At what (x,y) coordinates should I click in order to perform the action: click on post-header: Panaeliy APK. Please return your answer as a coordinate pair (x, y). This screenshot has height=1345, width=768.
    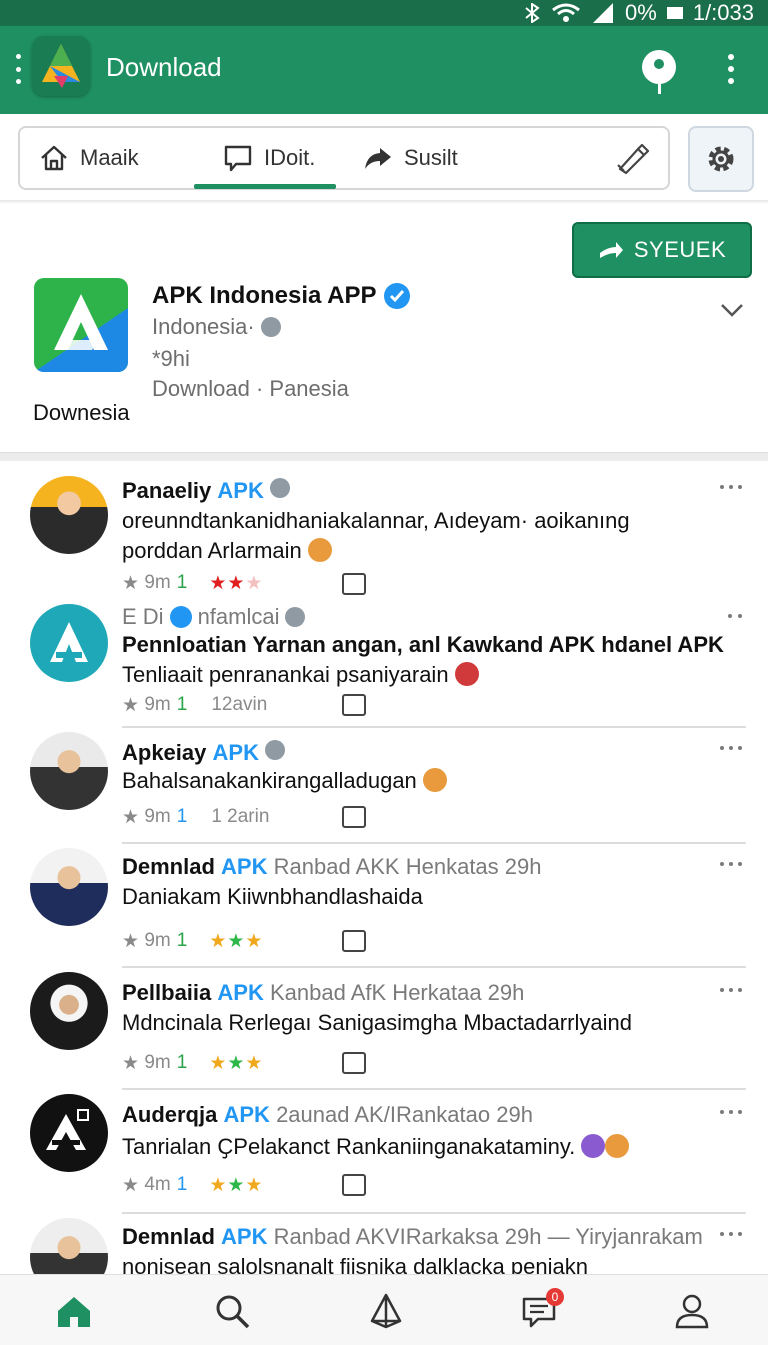
    Looking at the image, I should click on (206, 491).